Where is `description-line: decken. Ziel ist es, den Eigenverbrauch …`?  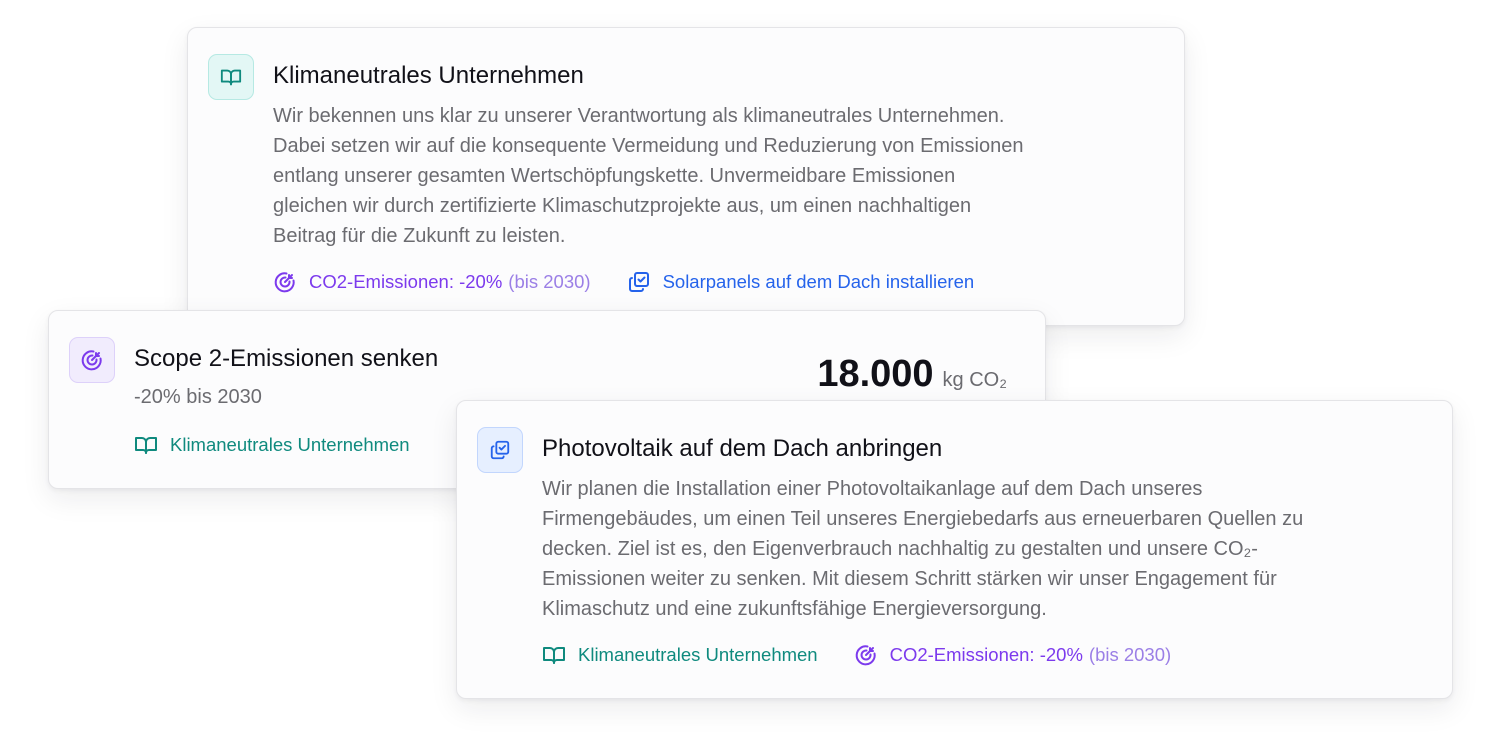 description-line: decken. Ziel ist es, den Eigenverbrauch … is located at coordinates (900, 549).